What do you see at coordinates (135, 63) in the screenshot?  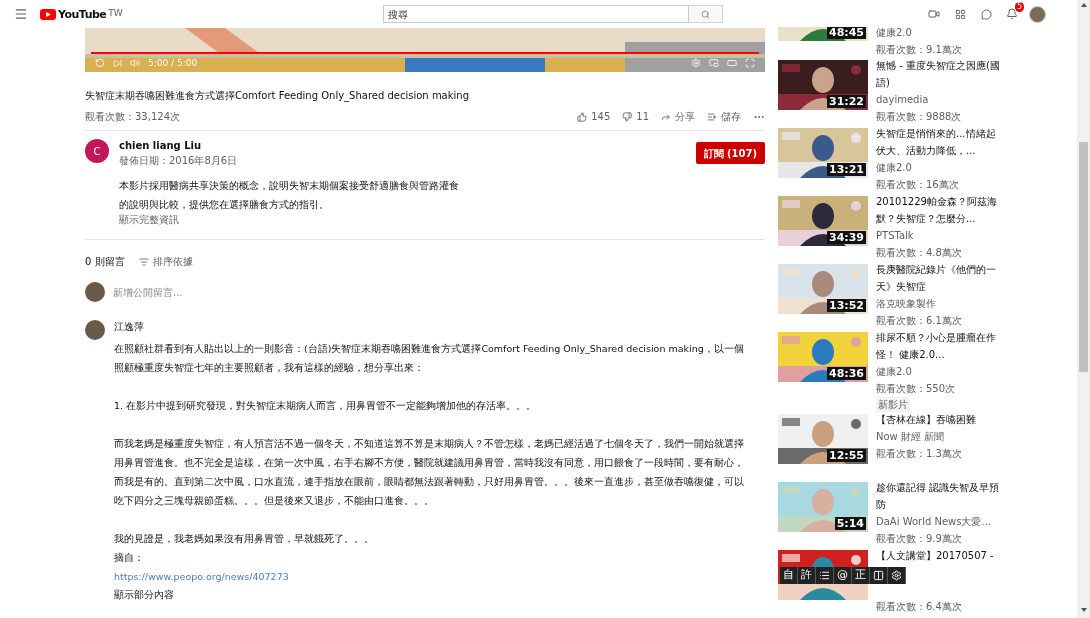 I see `volume-icon` at bounding box center [135, 63].